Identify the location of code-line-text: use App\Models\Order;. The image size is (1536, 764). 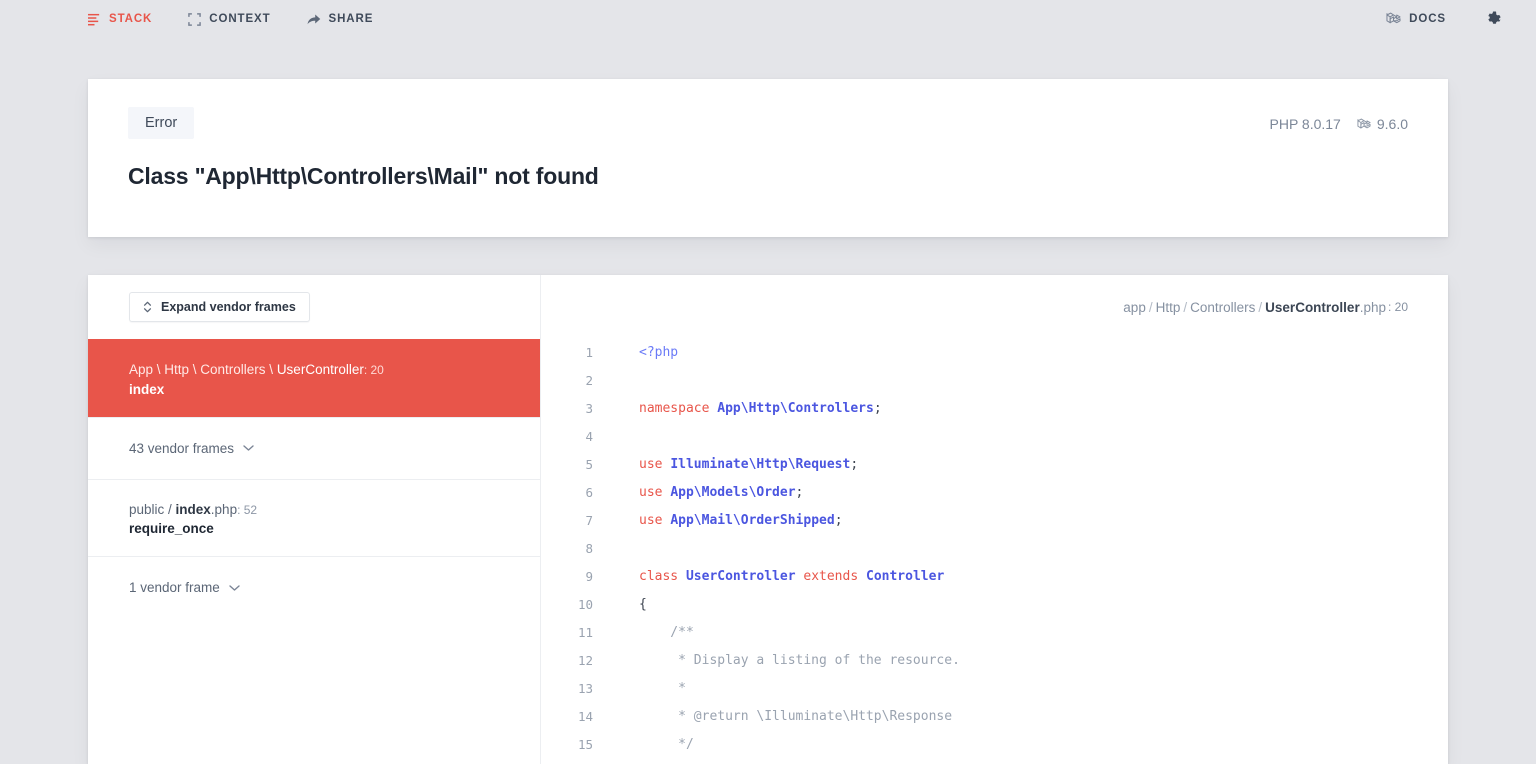
(706, 493).